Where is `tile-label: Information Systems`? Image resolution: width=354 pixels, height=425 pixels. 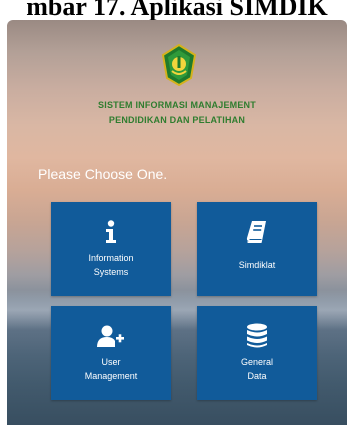 tile-label: Information Systems is located at coordinates (111, 265).